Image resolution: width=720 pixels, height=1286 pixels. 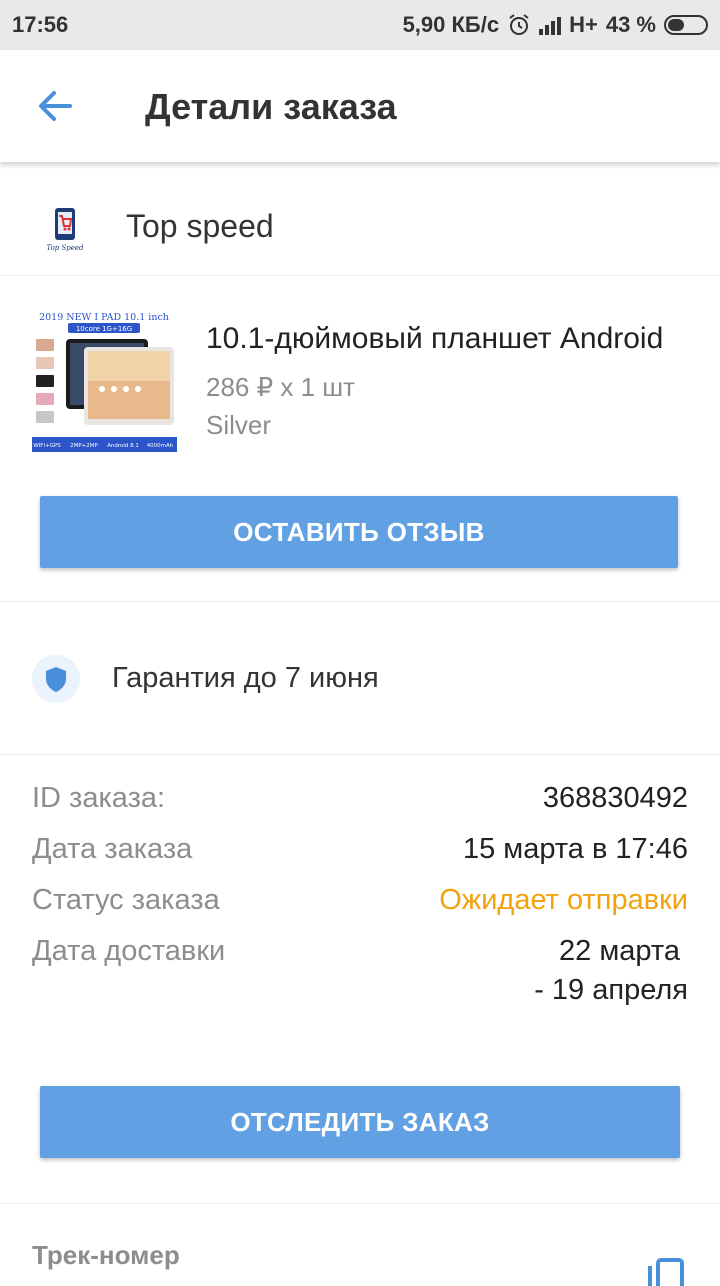 What do you see at coordinates (47, 446) in the screenshot?
I see `product-image-footer-1: WIFI+GPS` at bounding box center [47, 446].